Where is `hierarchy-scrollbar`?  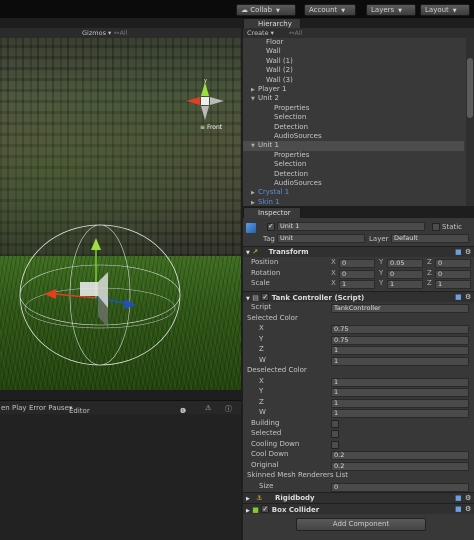
hierarchy-scrollbar is located at coordinates (470, 122).